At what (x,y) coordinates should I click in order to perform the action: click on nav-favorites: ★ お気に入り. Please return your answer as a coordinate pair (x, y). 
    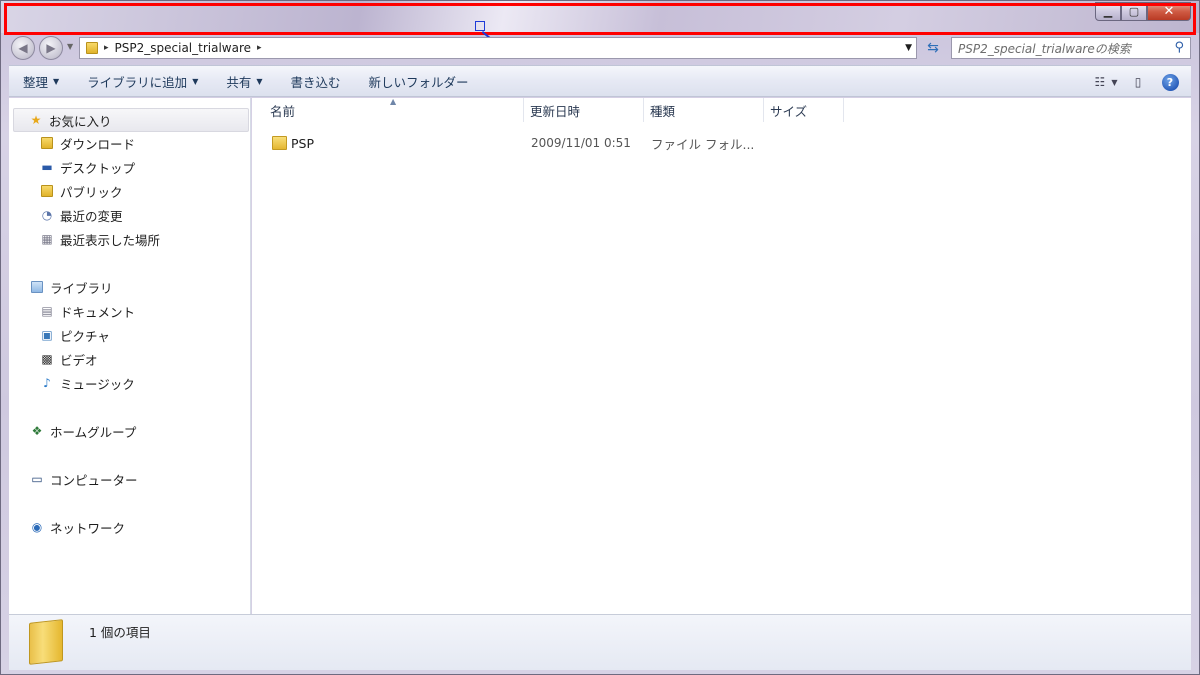
    Looking at the image, I should click on (131, 120).